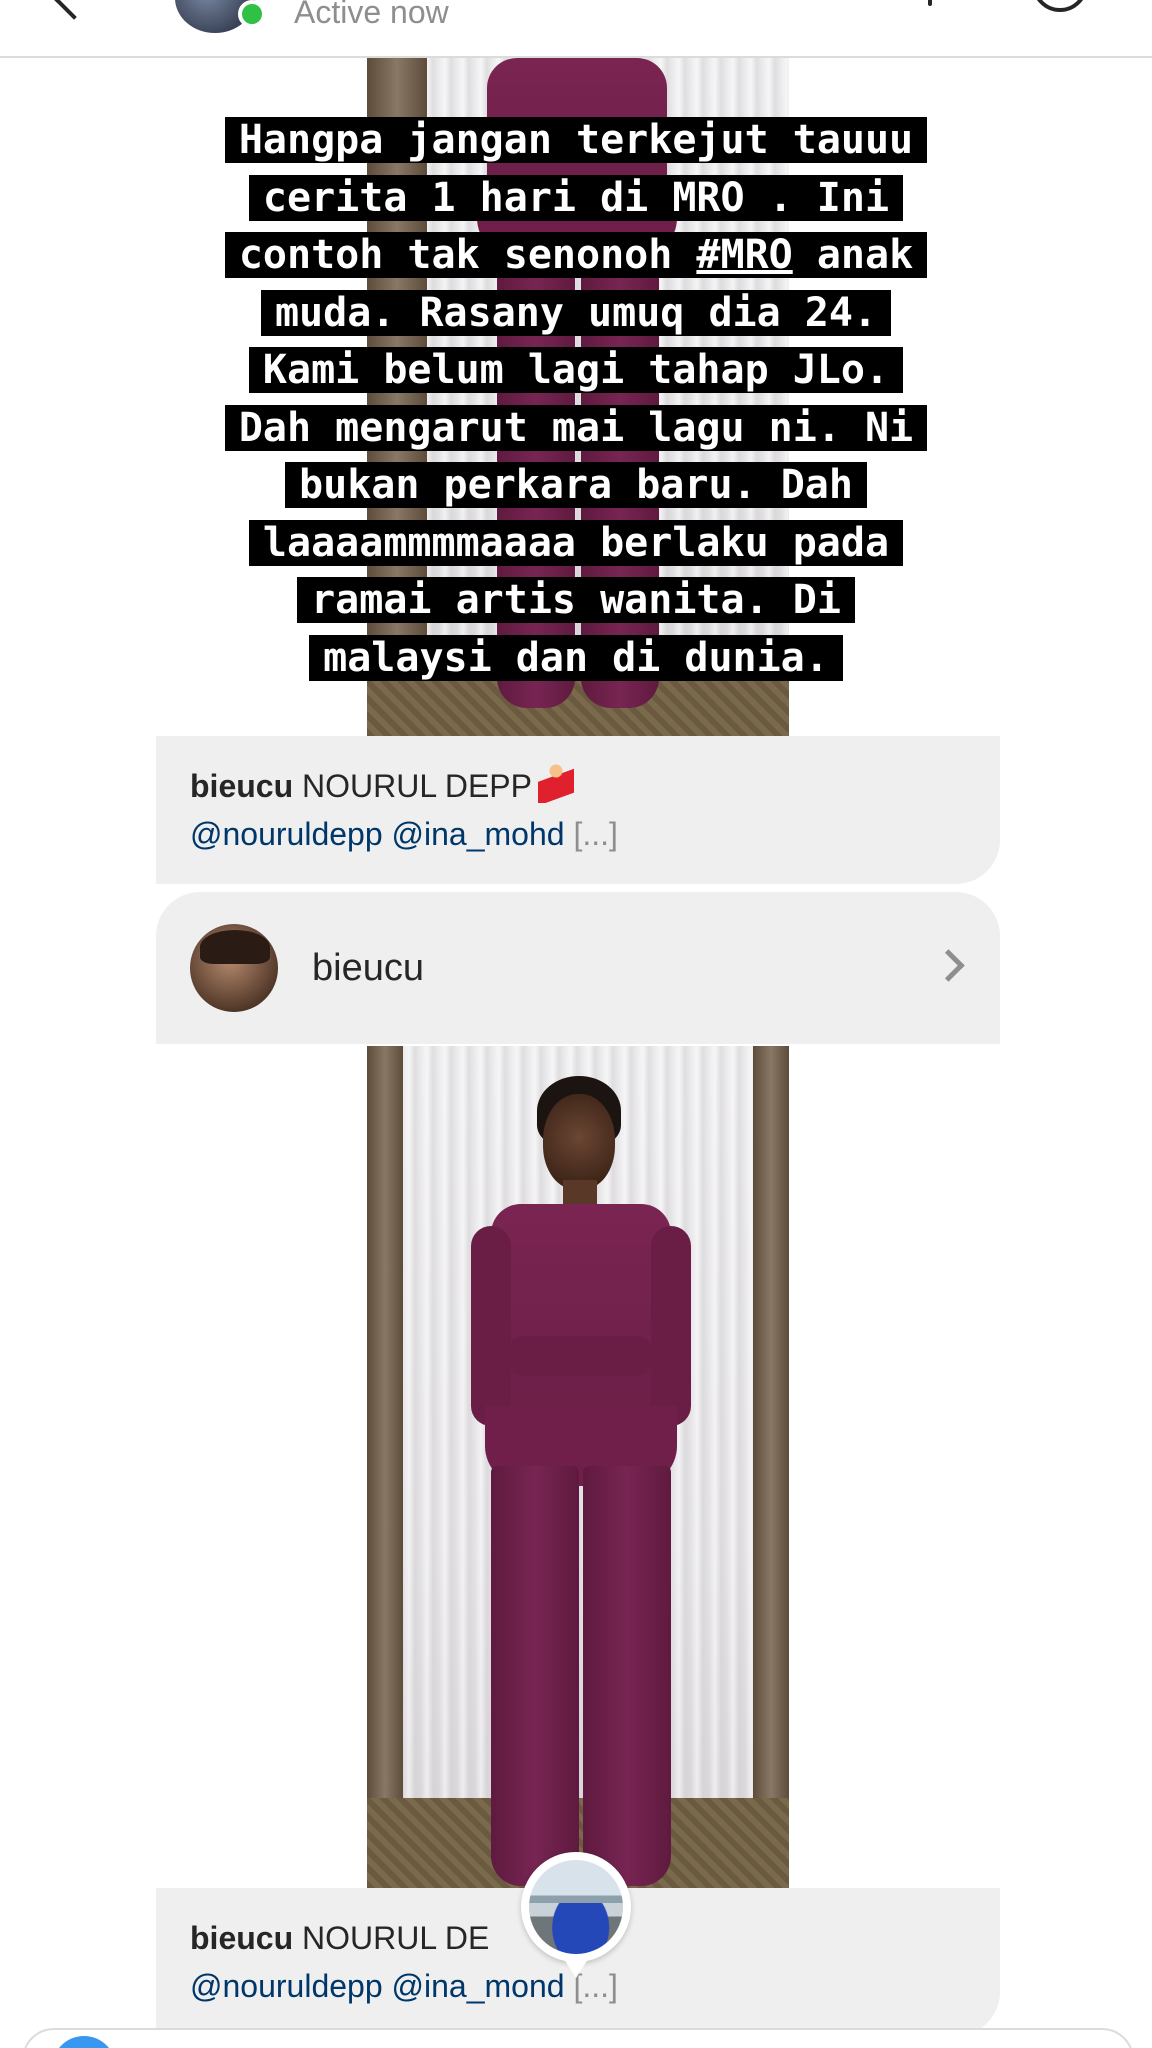 The width and height of the screenshot is (1152, 2048). I want to click on thread-header: Active now, so click(576, 29).